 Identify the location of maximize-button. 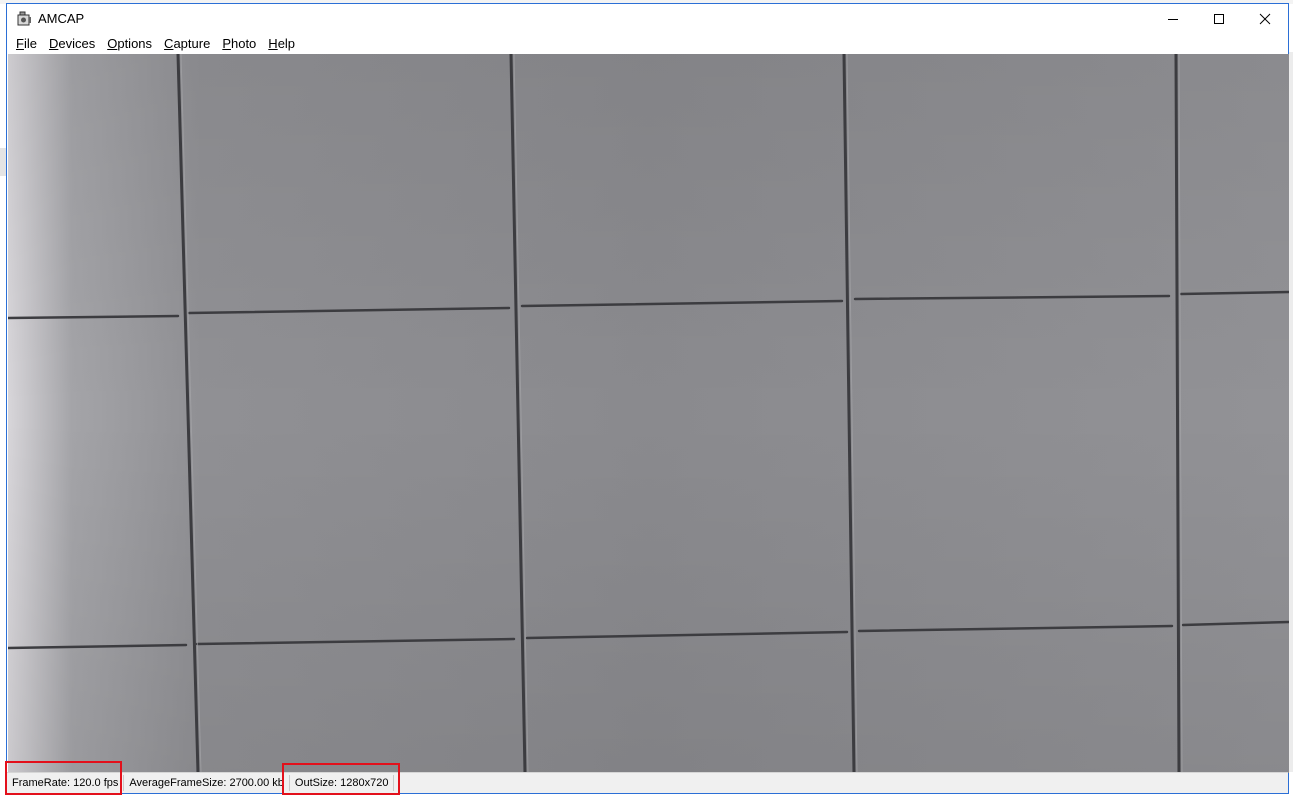
(1219, 18).